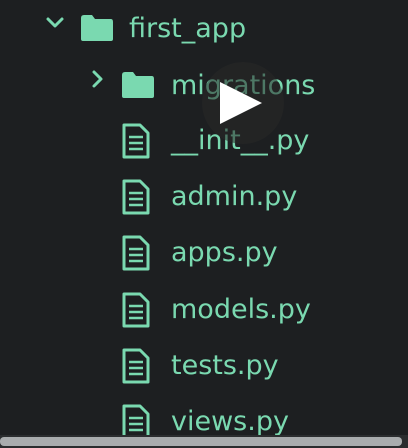  Describe the element at coordinates (224, 252) in the screenshot. I see `tree-item-label: apps.py` at that location.